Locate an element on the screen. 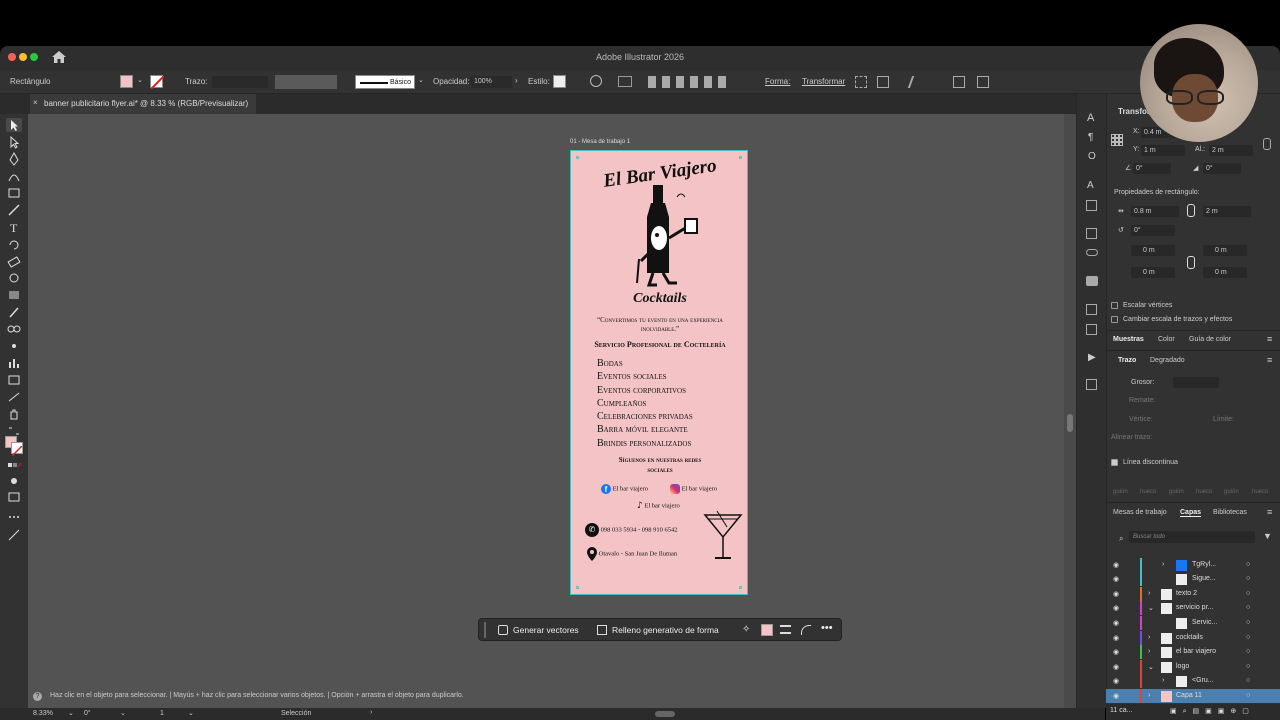 This screenshot has width=1280, height=720. artboard-tool-icon is located at coordinates (14, 380).